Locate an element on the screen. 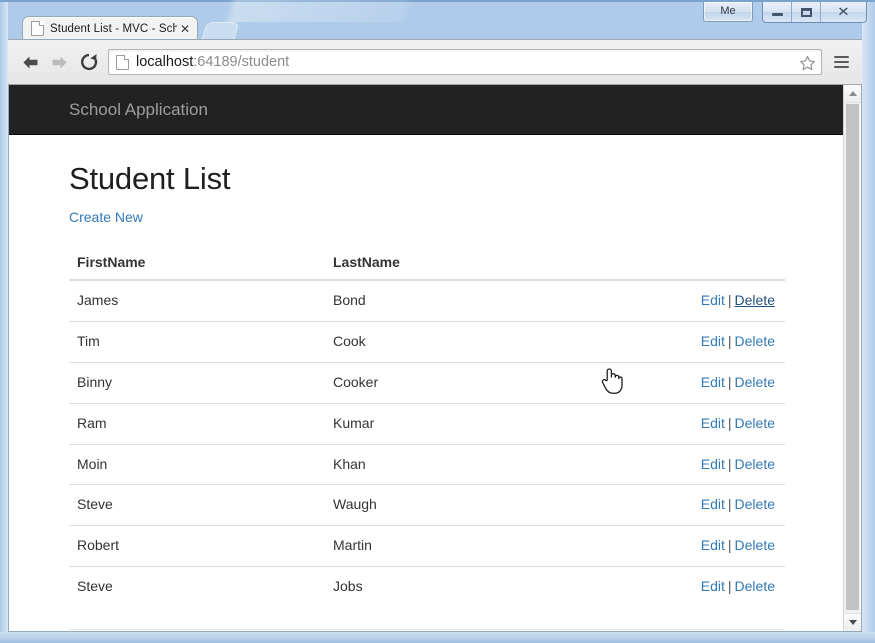  scroll-up-button is located at coordinates (852, 94).